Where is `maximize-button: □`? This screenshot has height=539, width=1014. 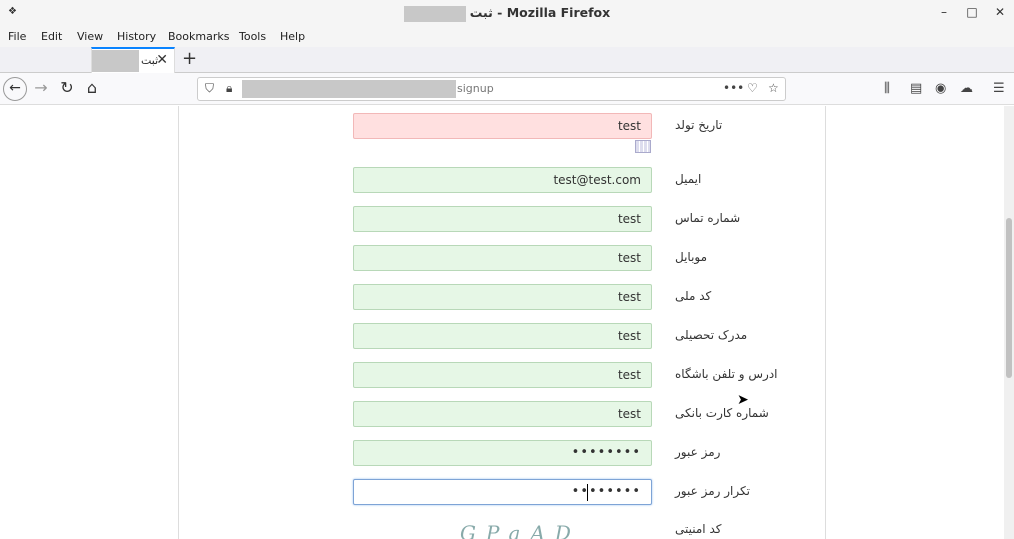 maximize-button: □ is located at coordinates (972, 12).